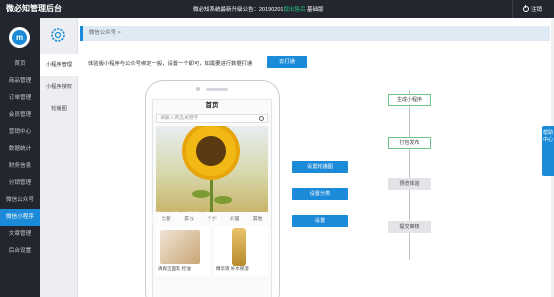 The image size is (554, 297). What do you see at coordinates (179, 118) in the screenshot?
I see `search-placeholder: 请输入商品关键字` at bounding box center [179, 118].